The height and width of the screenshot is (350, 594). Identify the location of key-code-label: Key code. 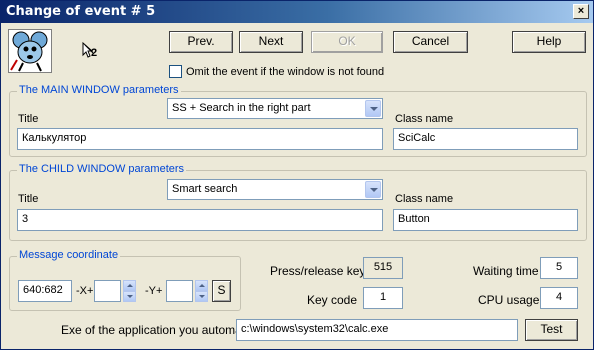
(332, 300).